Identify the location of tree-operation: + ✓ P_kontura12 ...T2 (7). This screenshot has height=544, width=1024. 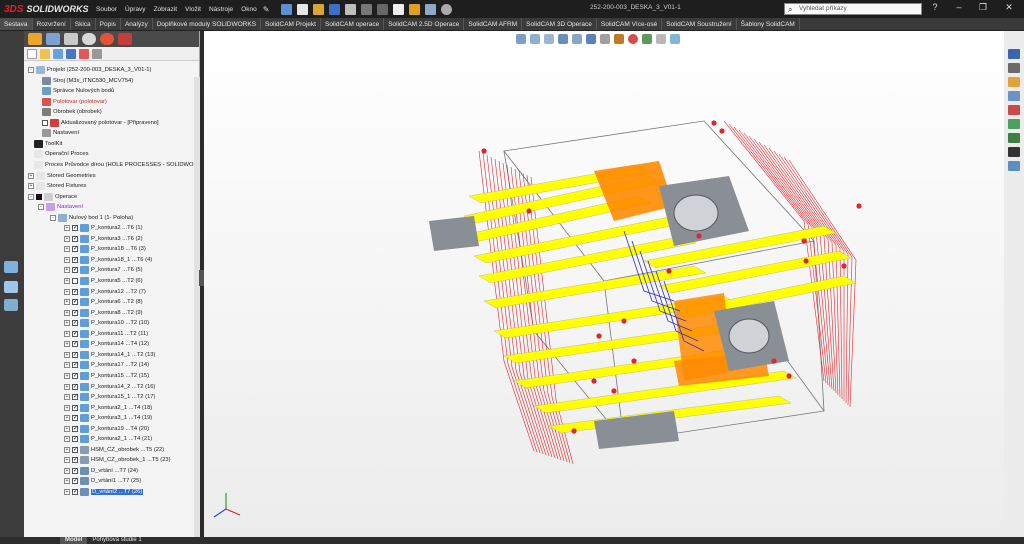
(105, 292).